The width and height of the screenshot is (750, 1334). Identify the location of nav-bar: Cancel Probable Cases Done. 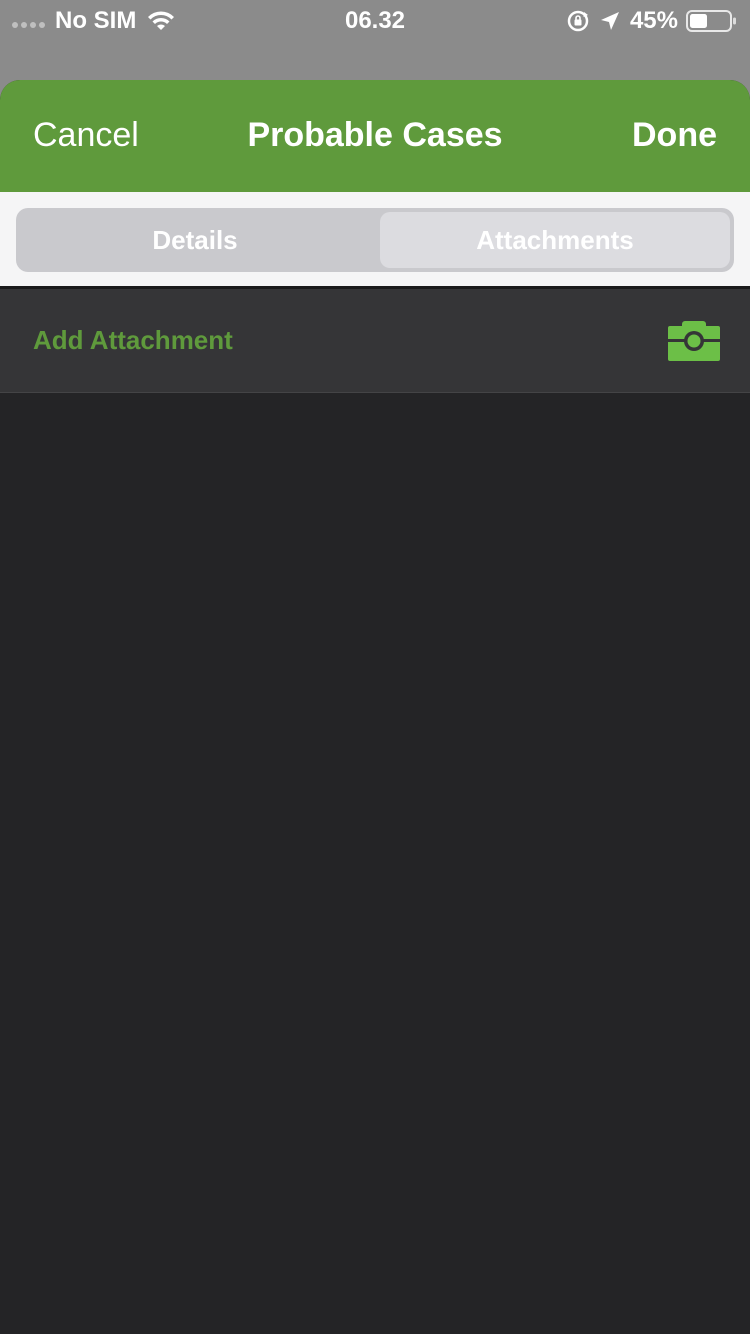
(375, 136).